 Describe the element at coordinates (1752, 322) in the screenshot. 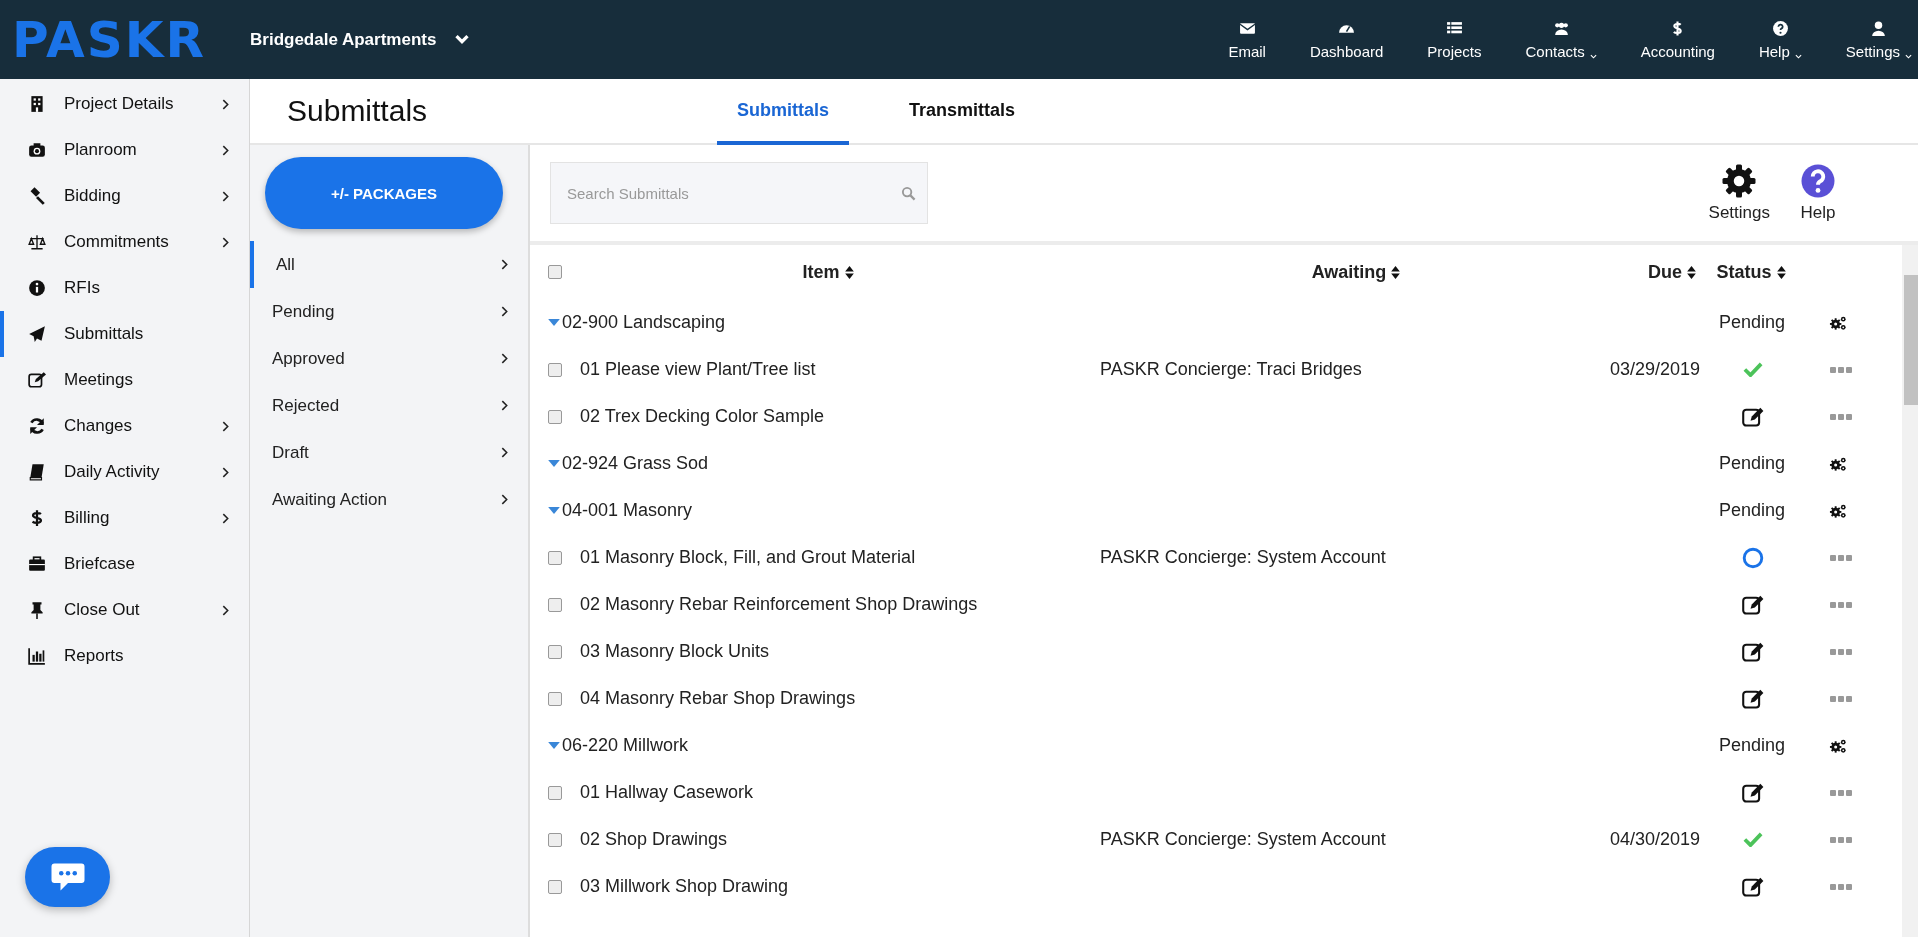

I see `group-status: Pending` at that location.